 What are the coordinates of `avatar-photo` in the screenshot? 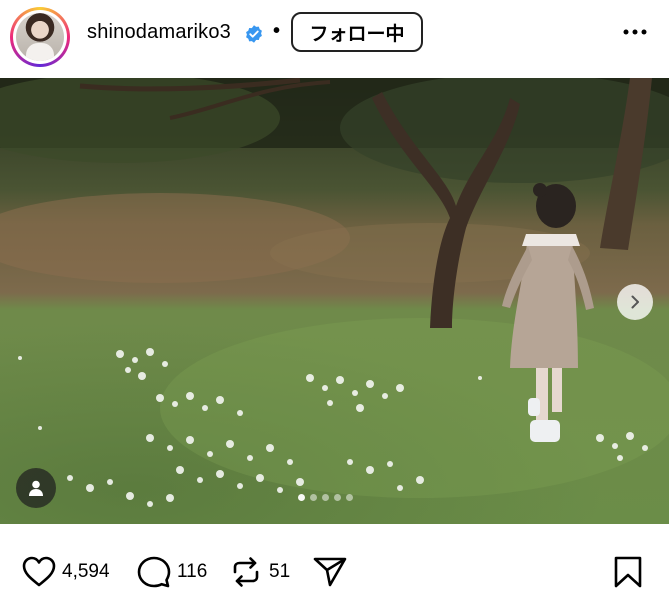 It's located at (40, 37).